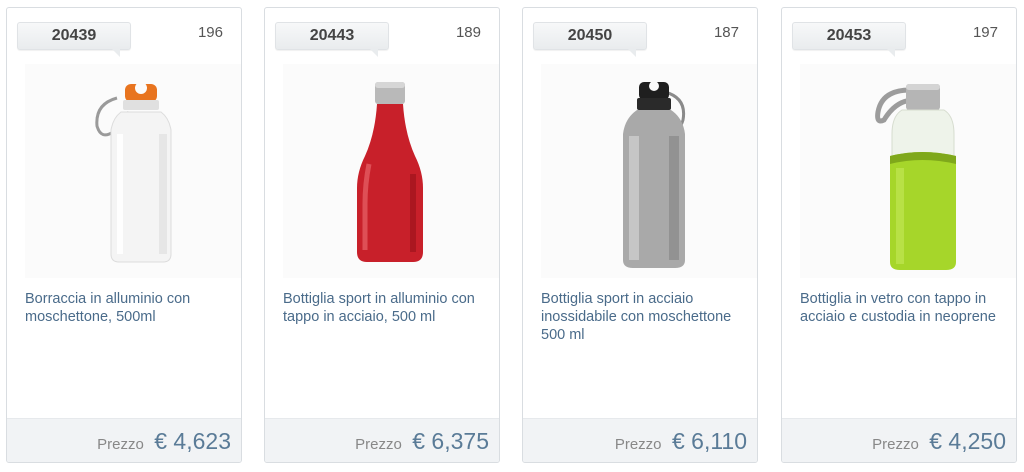 This screenshot has height=472, width=1024. I want to click on product-count: 196, so click(210, 32).